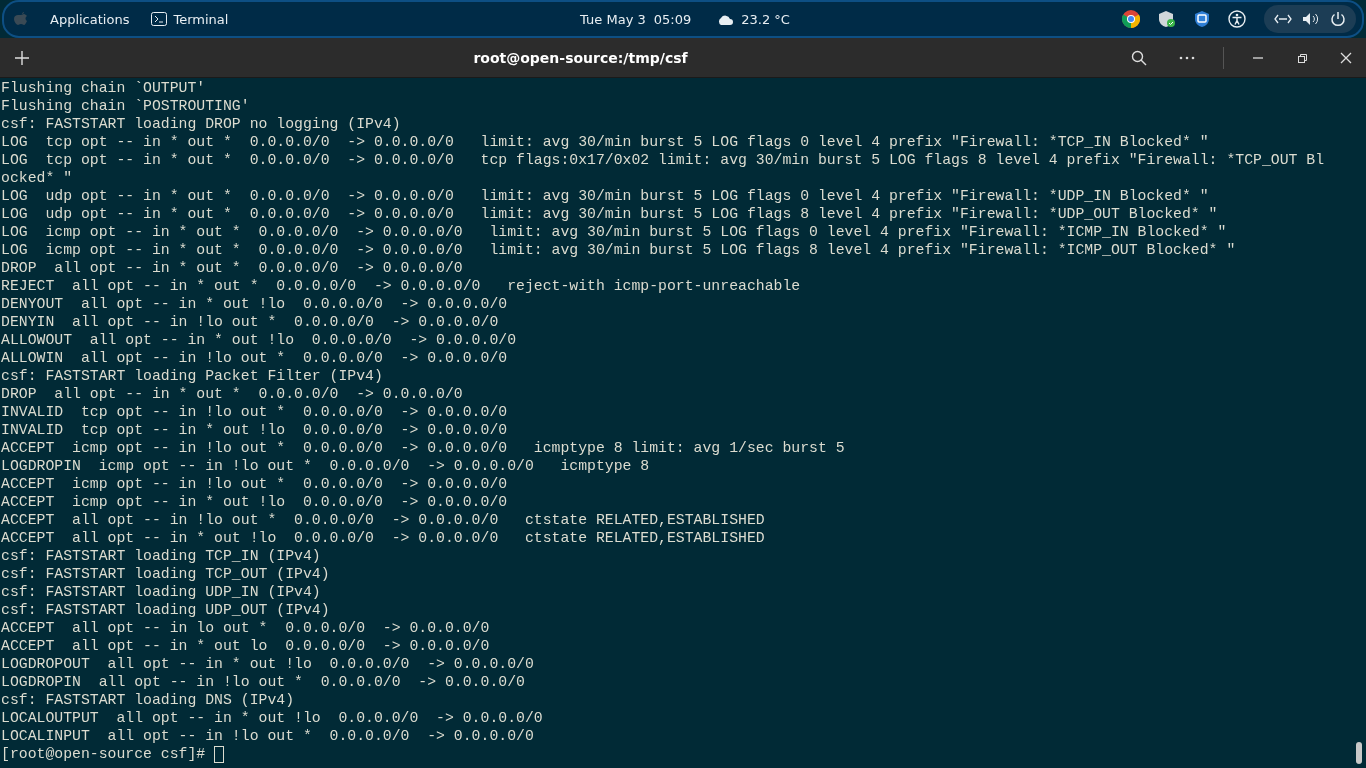  What do you see at coordinates (103, 88) in the screenshot?
I see `terminal-output-line: Flushing chain `OUTPUT'` at bounding box center [103, 88].